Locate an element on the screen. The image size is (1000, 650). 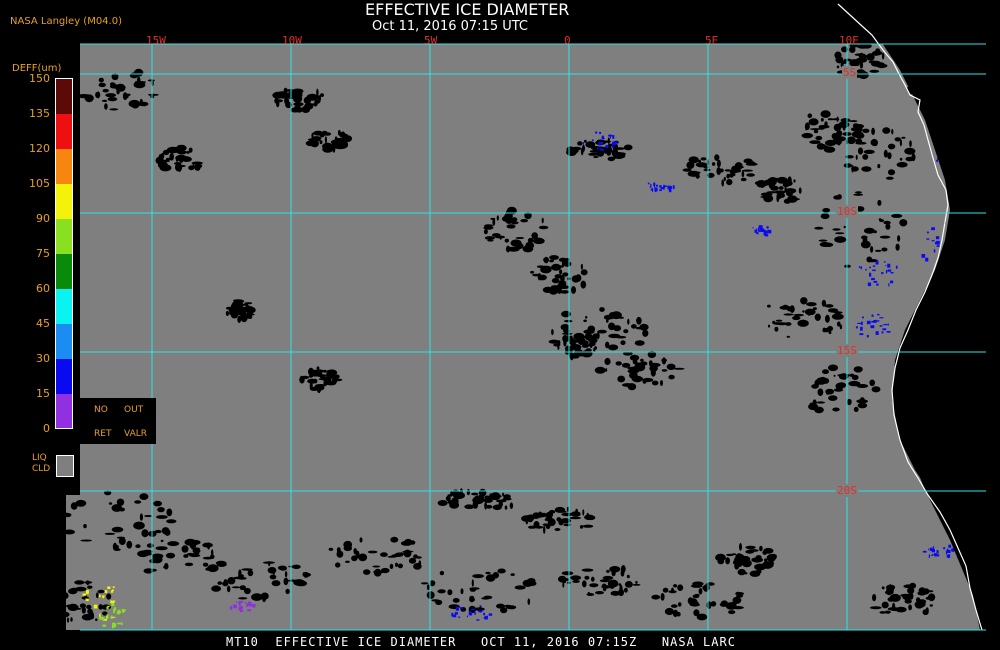
lat-label-20s: 20S is located at coordinates (847, 490).